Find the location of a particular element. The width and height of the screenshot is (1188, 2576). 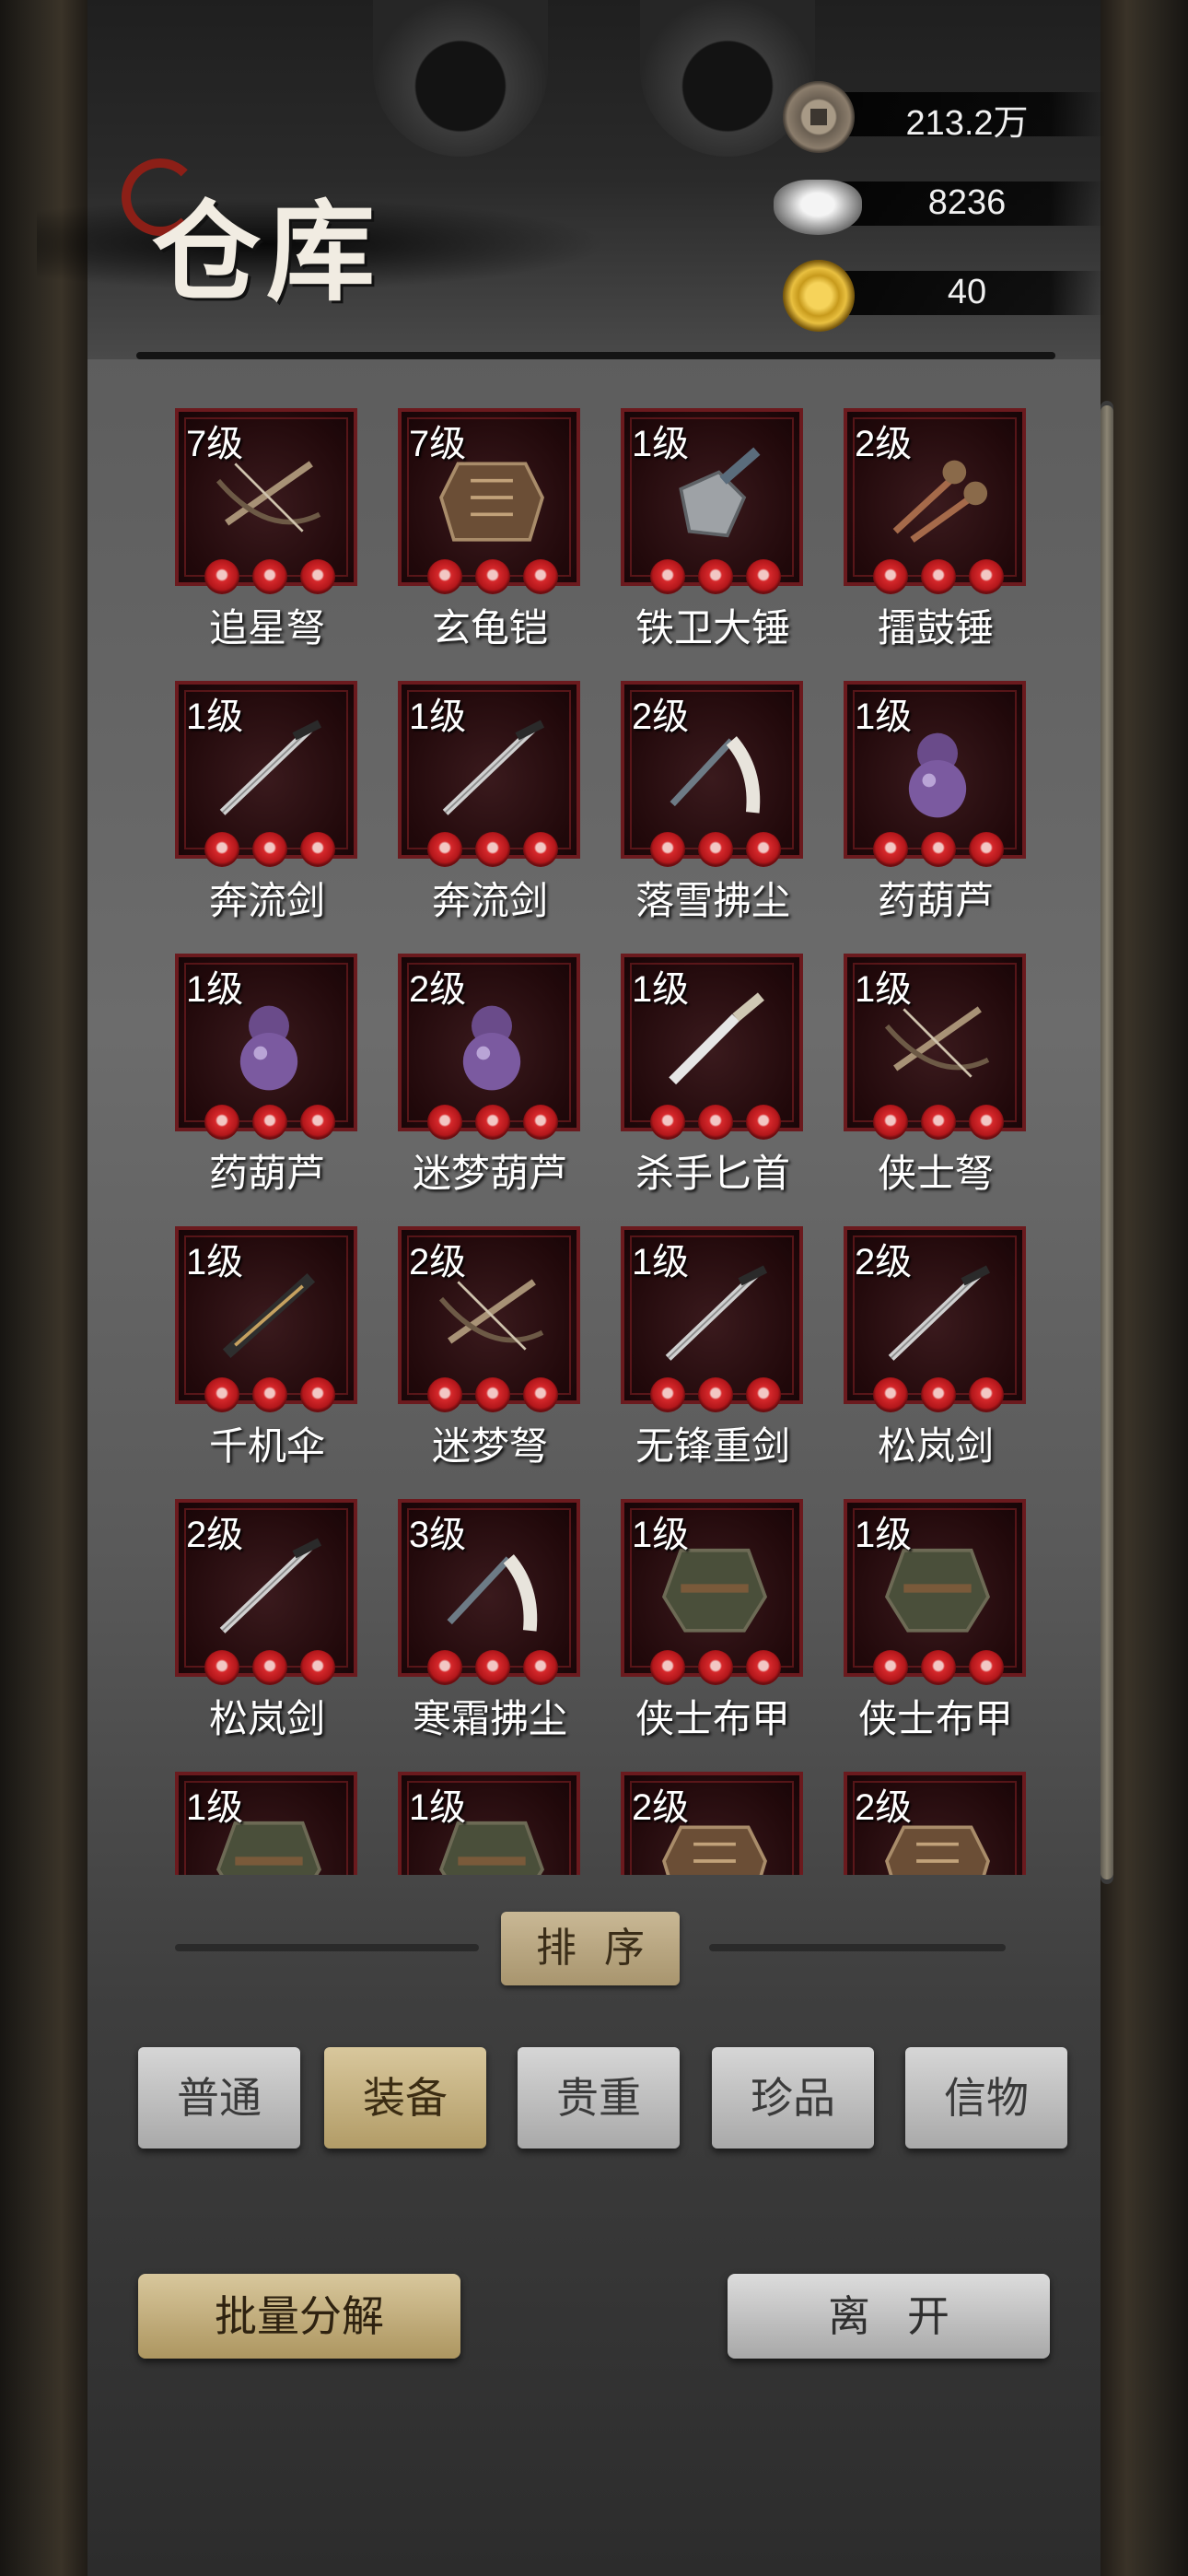

gold-amount: 40 is located at coordinates (967, 292).